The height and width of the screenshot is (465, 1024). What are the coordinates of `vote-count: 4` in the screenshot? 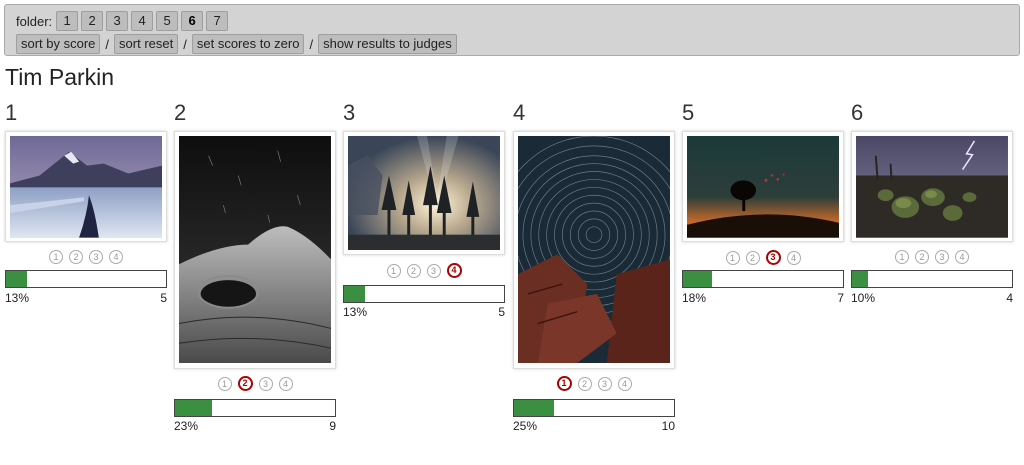 It's located at (1009, 298).